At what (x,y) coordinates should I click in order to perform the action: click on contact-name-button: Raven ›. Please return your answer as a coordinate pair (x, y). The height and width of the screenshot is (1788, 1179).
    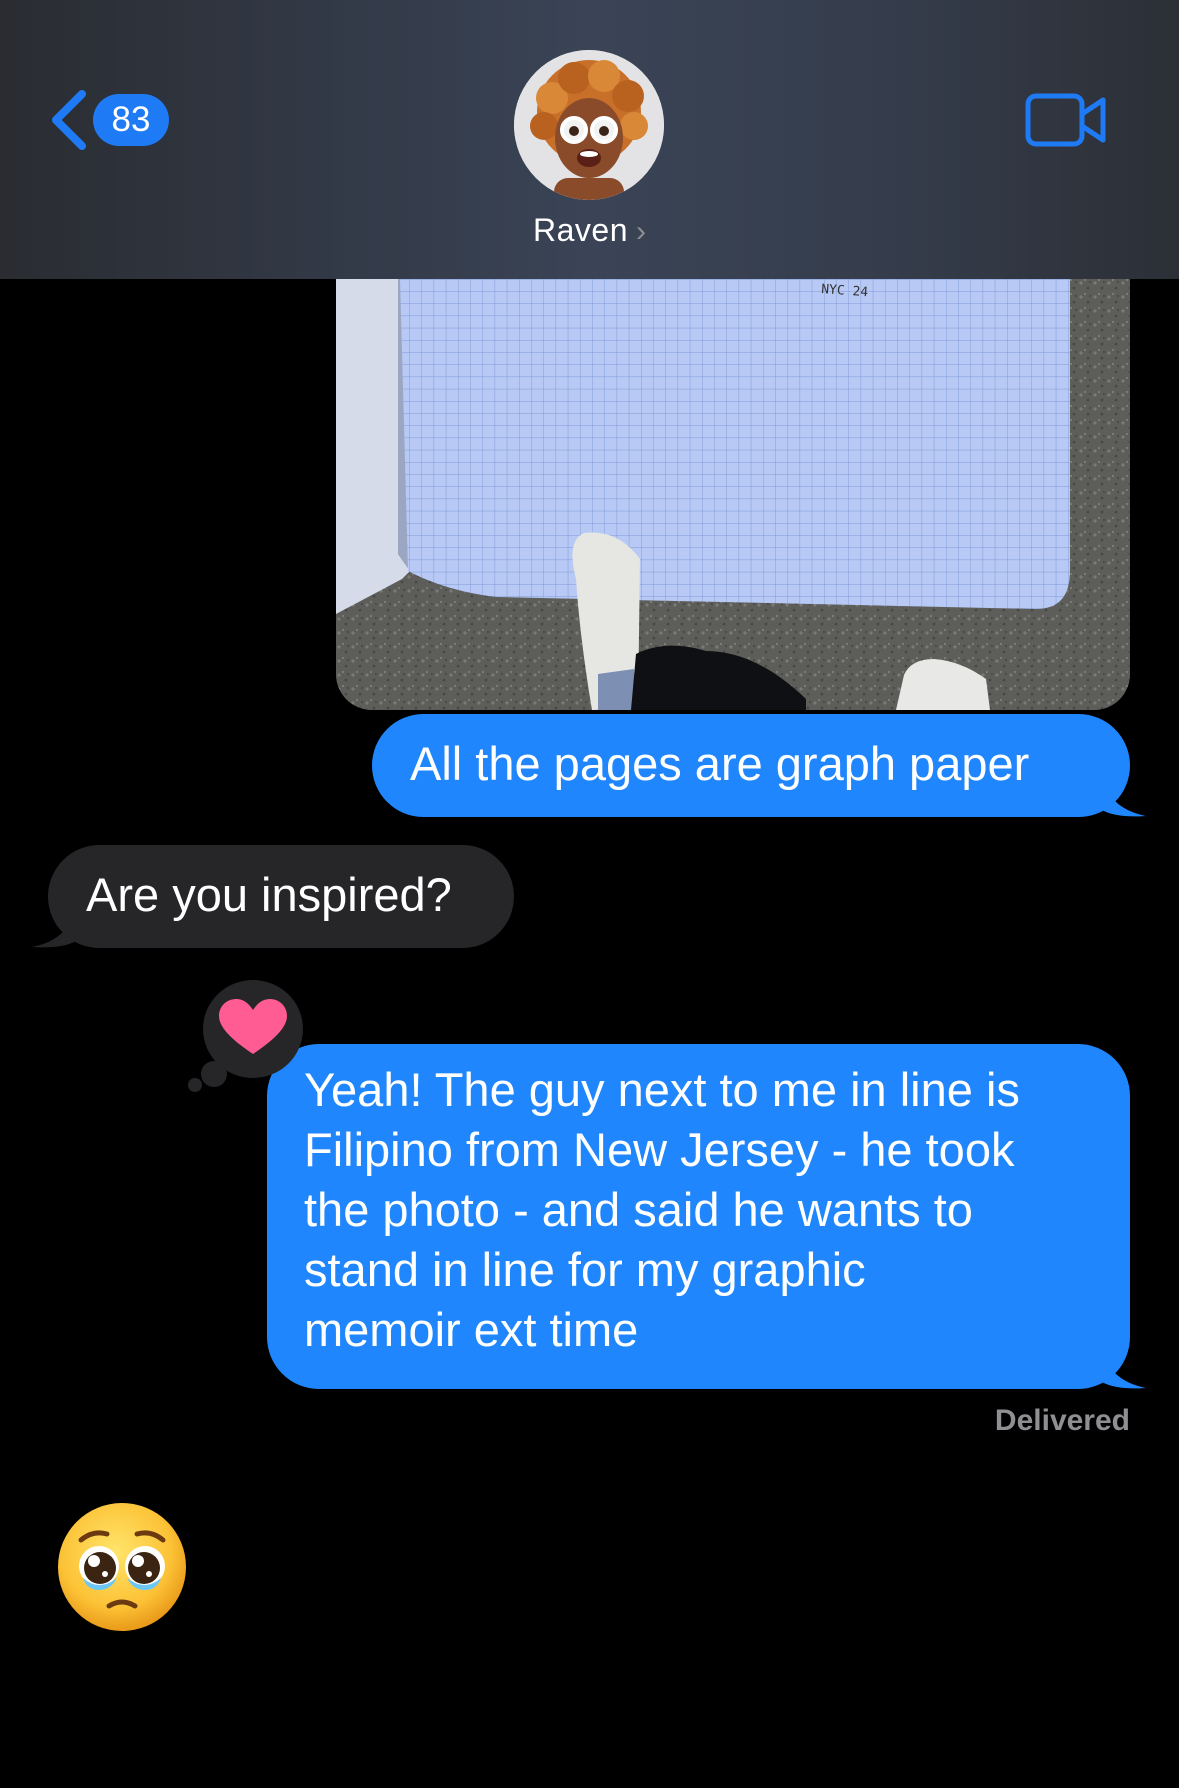
    Looking at the image, I should click on (589, 230).